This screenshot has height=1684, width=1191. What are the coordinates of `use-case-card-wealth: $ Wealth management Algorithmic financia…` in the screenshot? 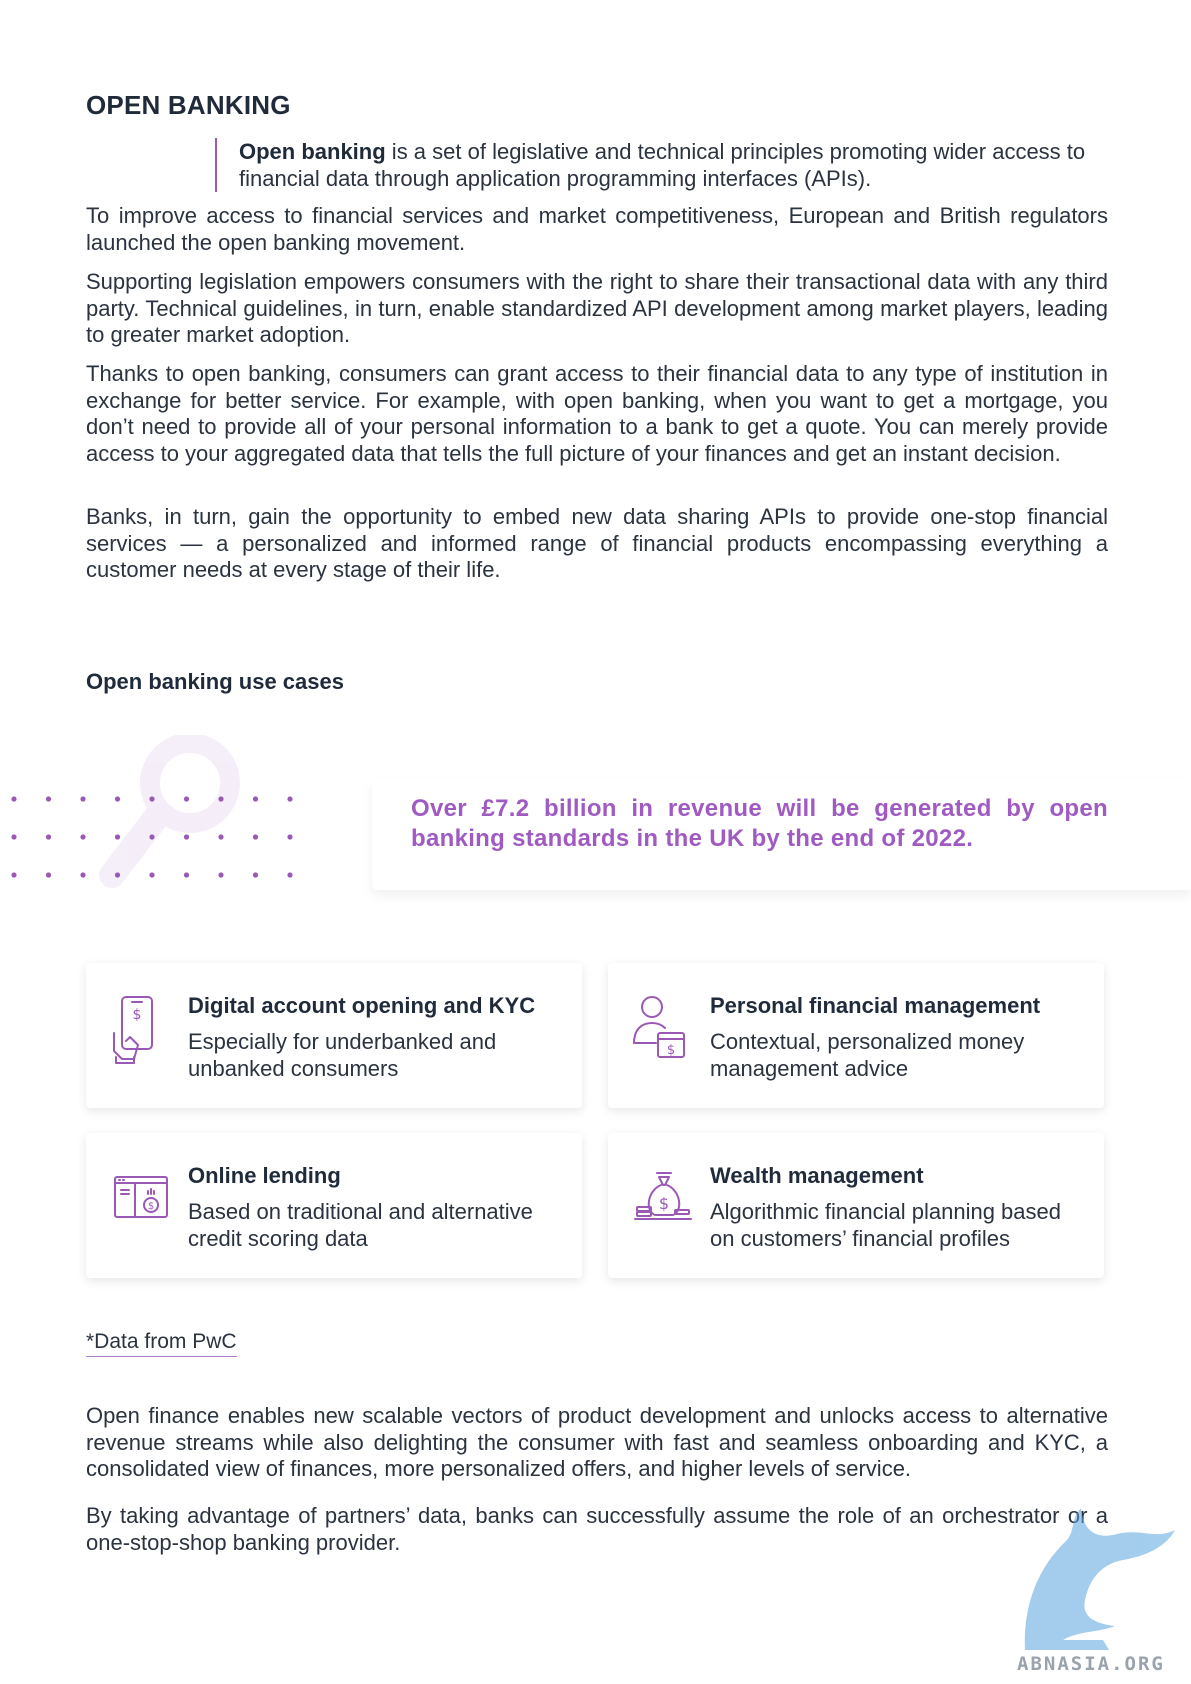 It's located at (856, 1205).